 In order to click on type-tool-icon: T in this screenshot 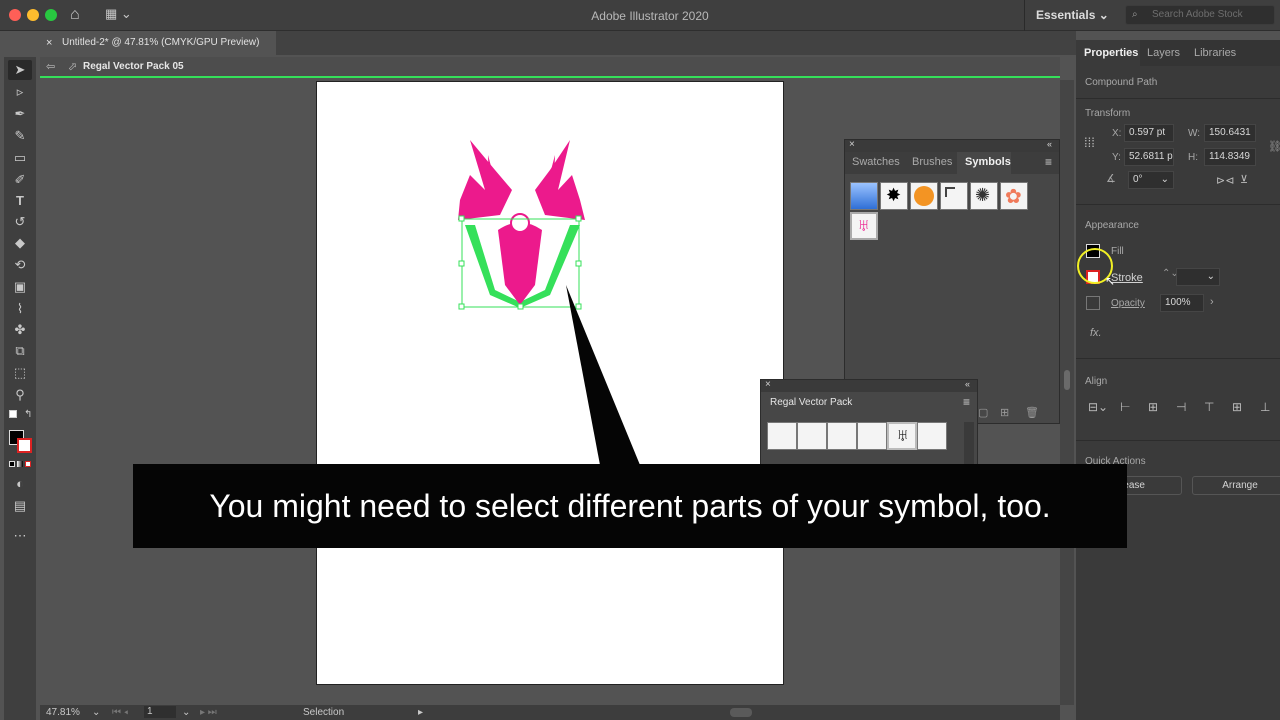, I will do `click(20, 201)`.